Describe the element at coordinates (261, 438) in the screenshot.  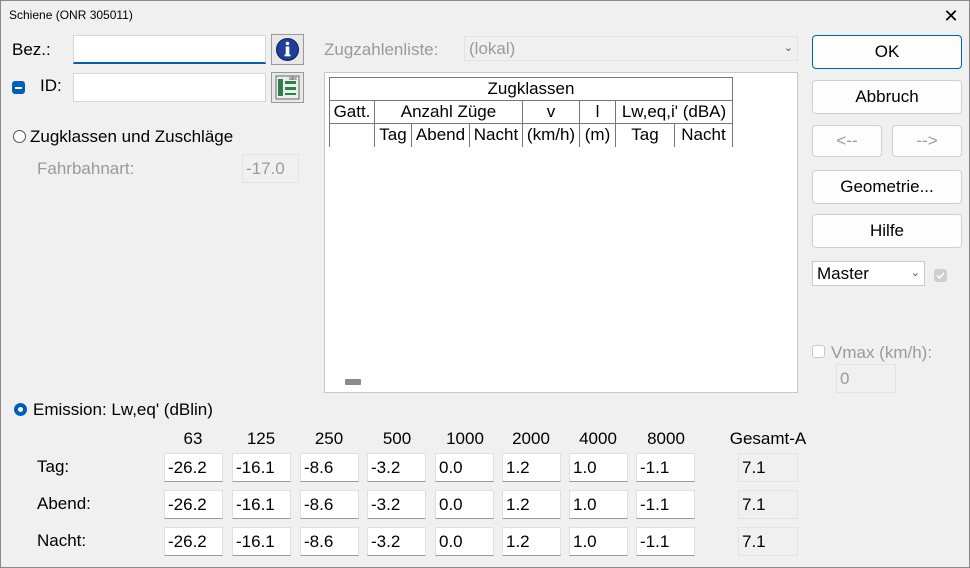
I see `freq-header: 125` at that location.